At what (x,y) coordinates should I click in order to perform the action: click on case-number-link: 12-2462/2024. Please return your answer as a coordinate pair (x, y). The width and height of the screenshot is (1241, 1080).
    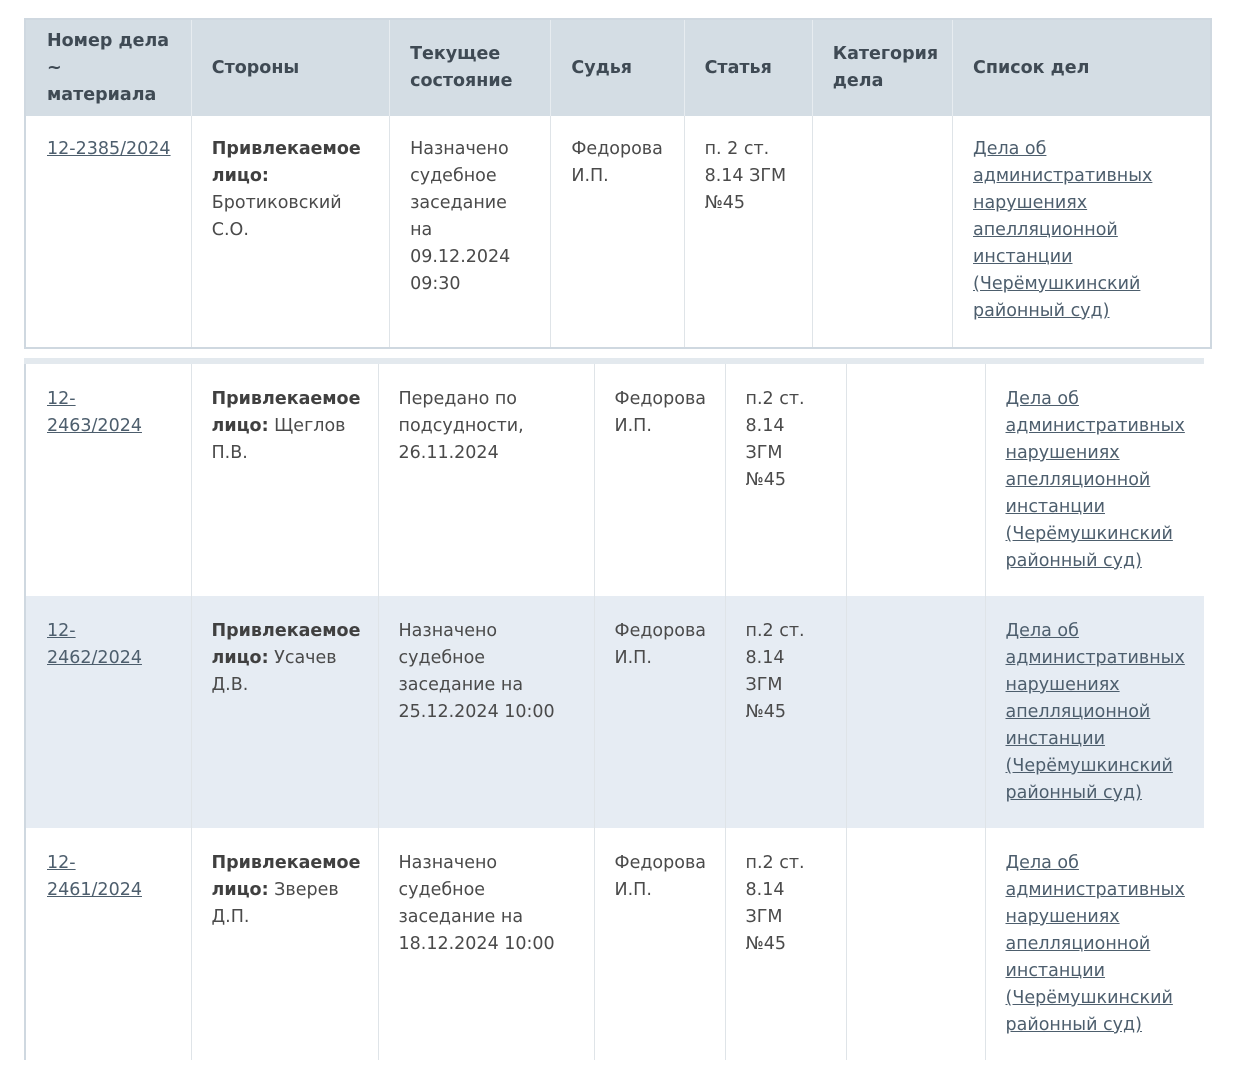
    Looking at the image, I should click on (94, 644).